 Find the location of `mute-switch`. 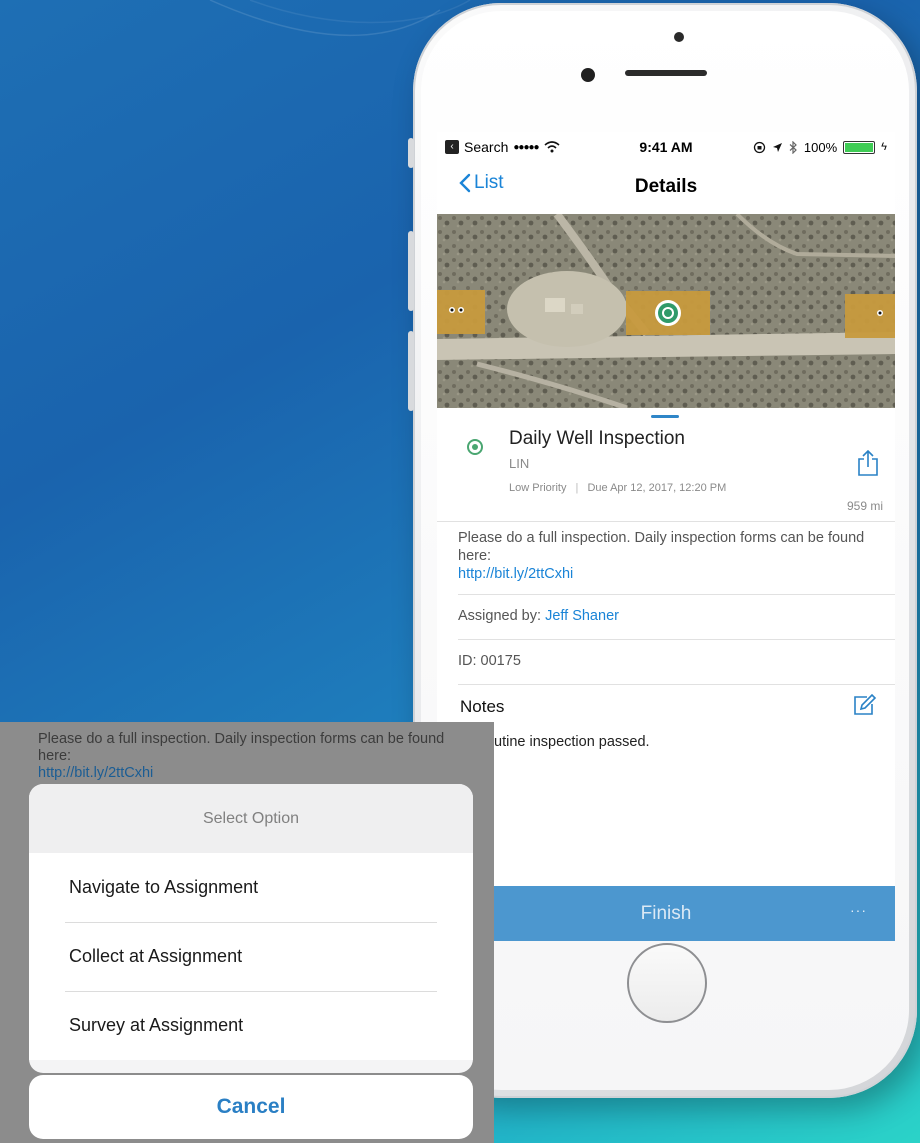

mute-switch is located at coordinates (411, 153).